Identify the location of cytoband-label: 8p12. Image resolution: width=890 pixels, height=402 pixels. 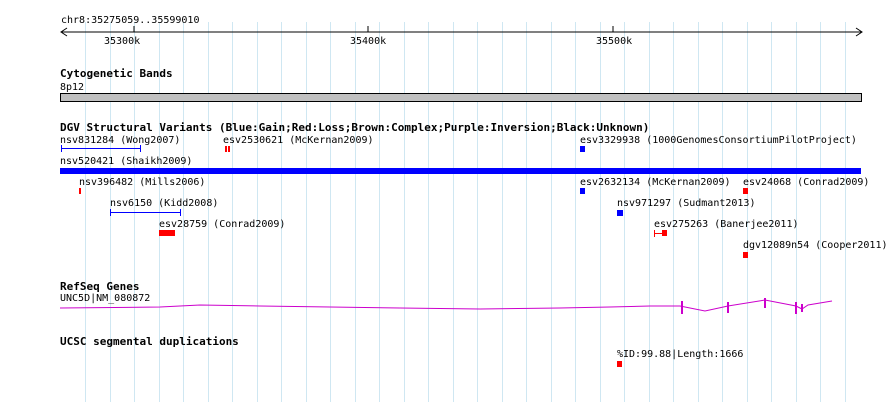
(72, 87).